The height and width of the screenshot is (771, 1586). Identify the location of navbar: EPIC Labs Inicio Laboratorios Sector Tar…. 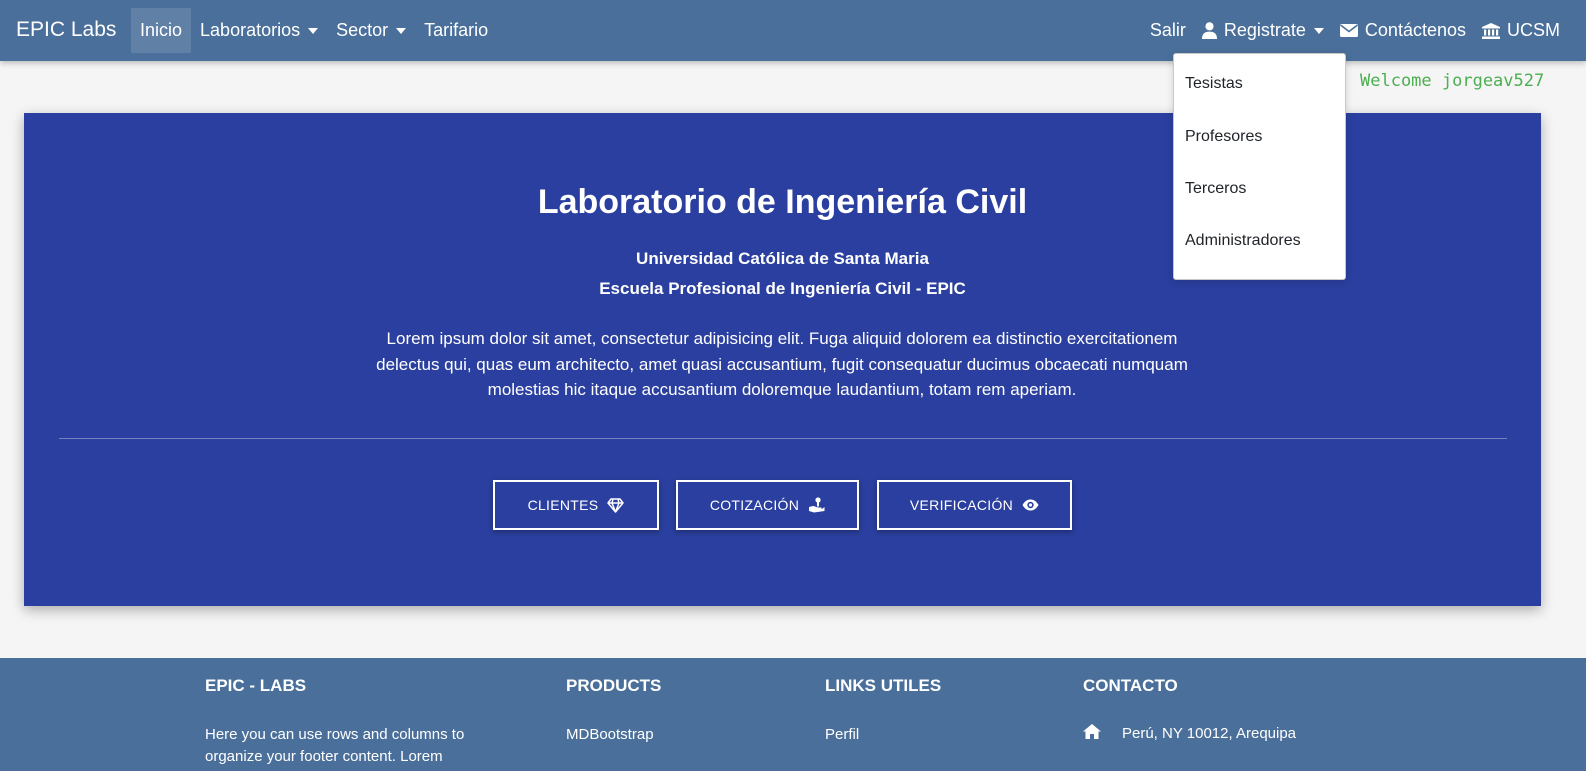
(793, 30).